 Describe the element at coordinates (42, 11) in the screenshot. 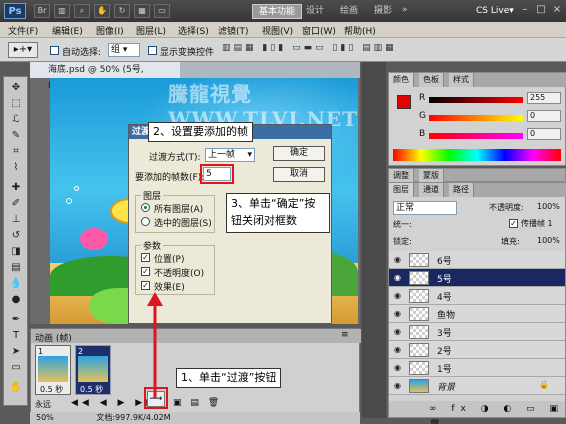

I see `bridge-icon: Br` at that location.